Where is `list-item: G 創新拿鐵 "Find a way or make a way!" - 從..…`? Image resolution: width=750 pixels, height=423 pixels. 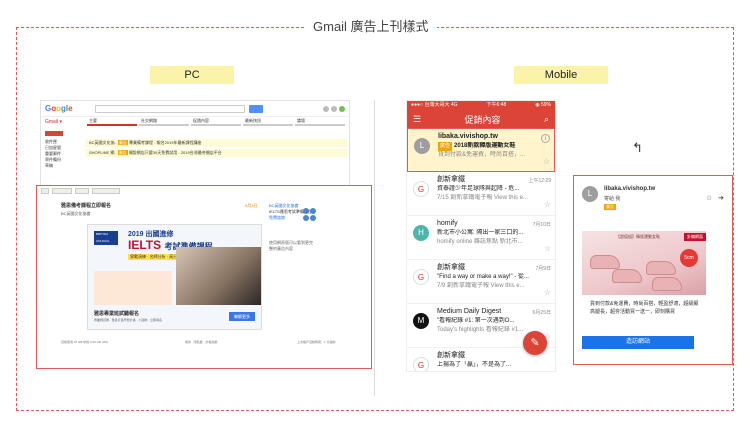
list-item: G 創新拿鐵 "Find a way or make a way!" - 從..… is located at coordinates (481, 282).